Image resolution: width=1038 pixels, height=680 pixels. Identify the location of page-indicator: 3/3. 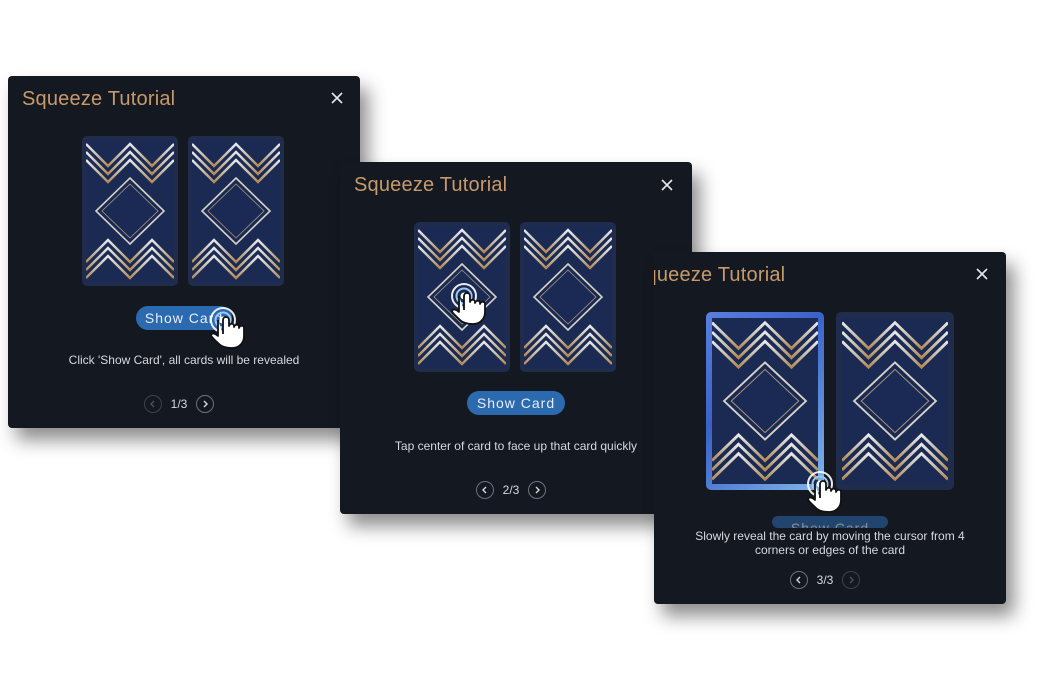
(825, 580).